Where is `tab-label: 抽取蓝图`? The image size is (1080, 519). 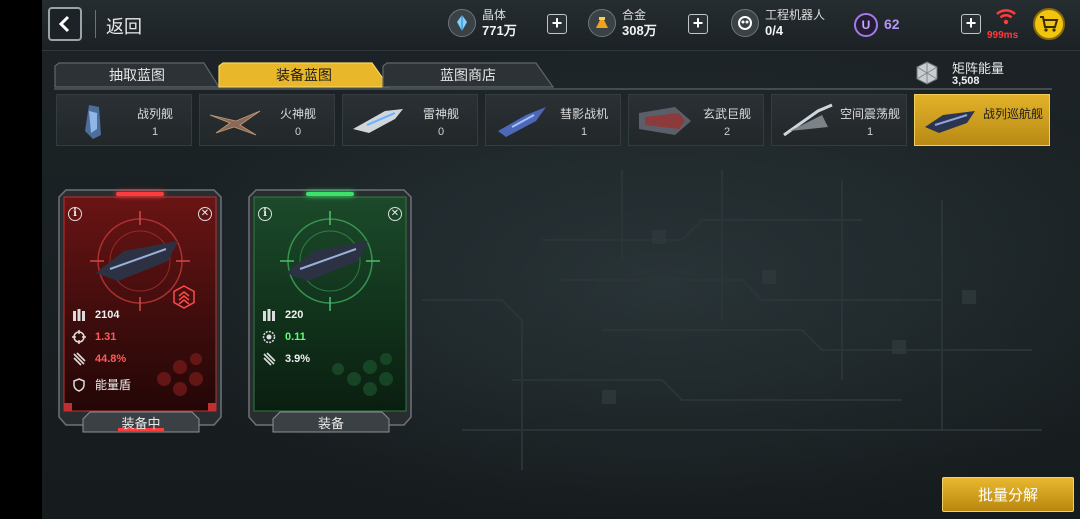
tab-label: 抽取蓝图 is located at coordinates (137, 75).